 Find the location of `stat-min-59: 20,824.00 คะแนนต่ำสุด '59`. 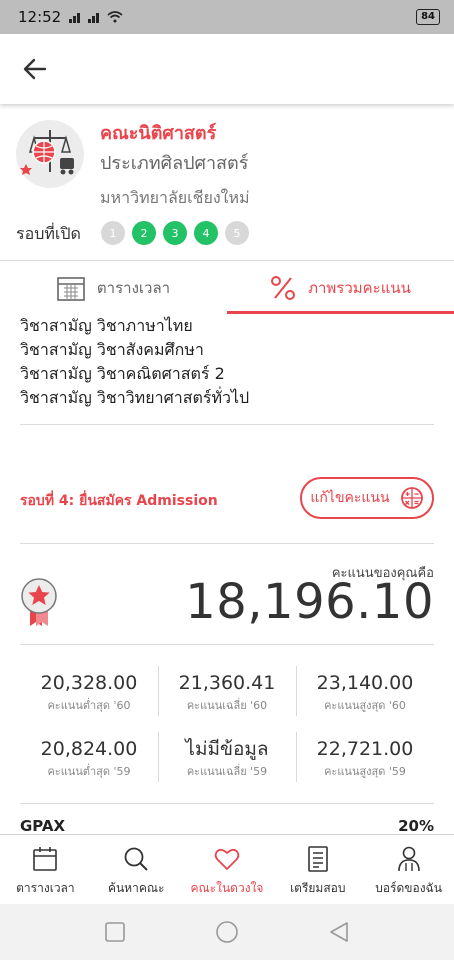

stat-min-59: 20,824.00 คะแนนต่ำสุด '59 is located at coordinates (89, 758).